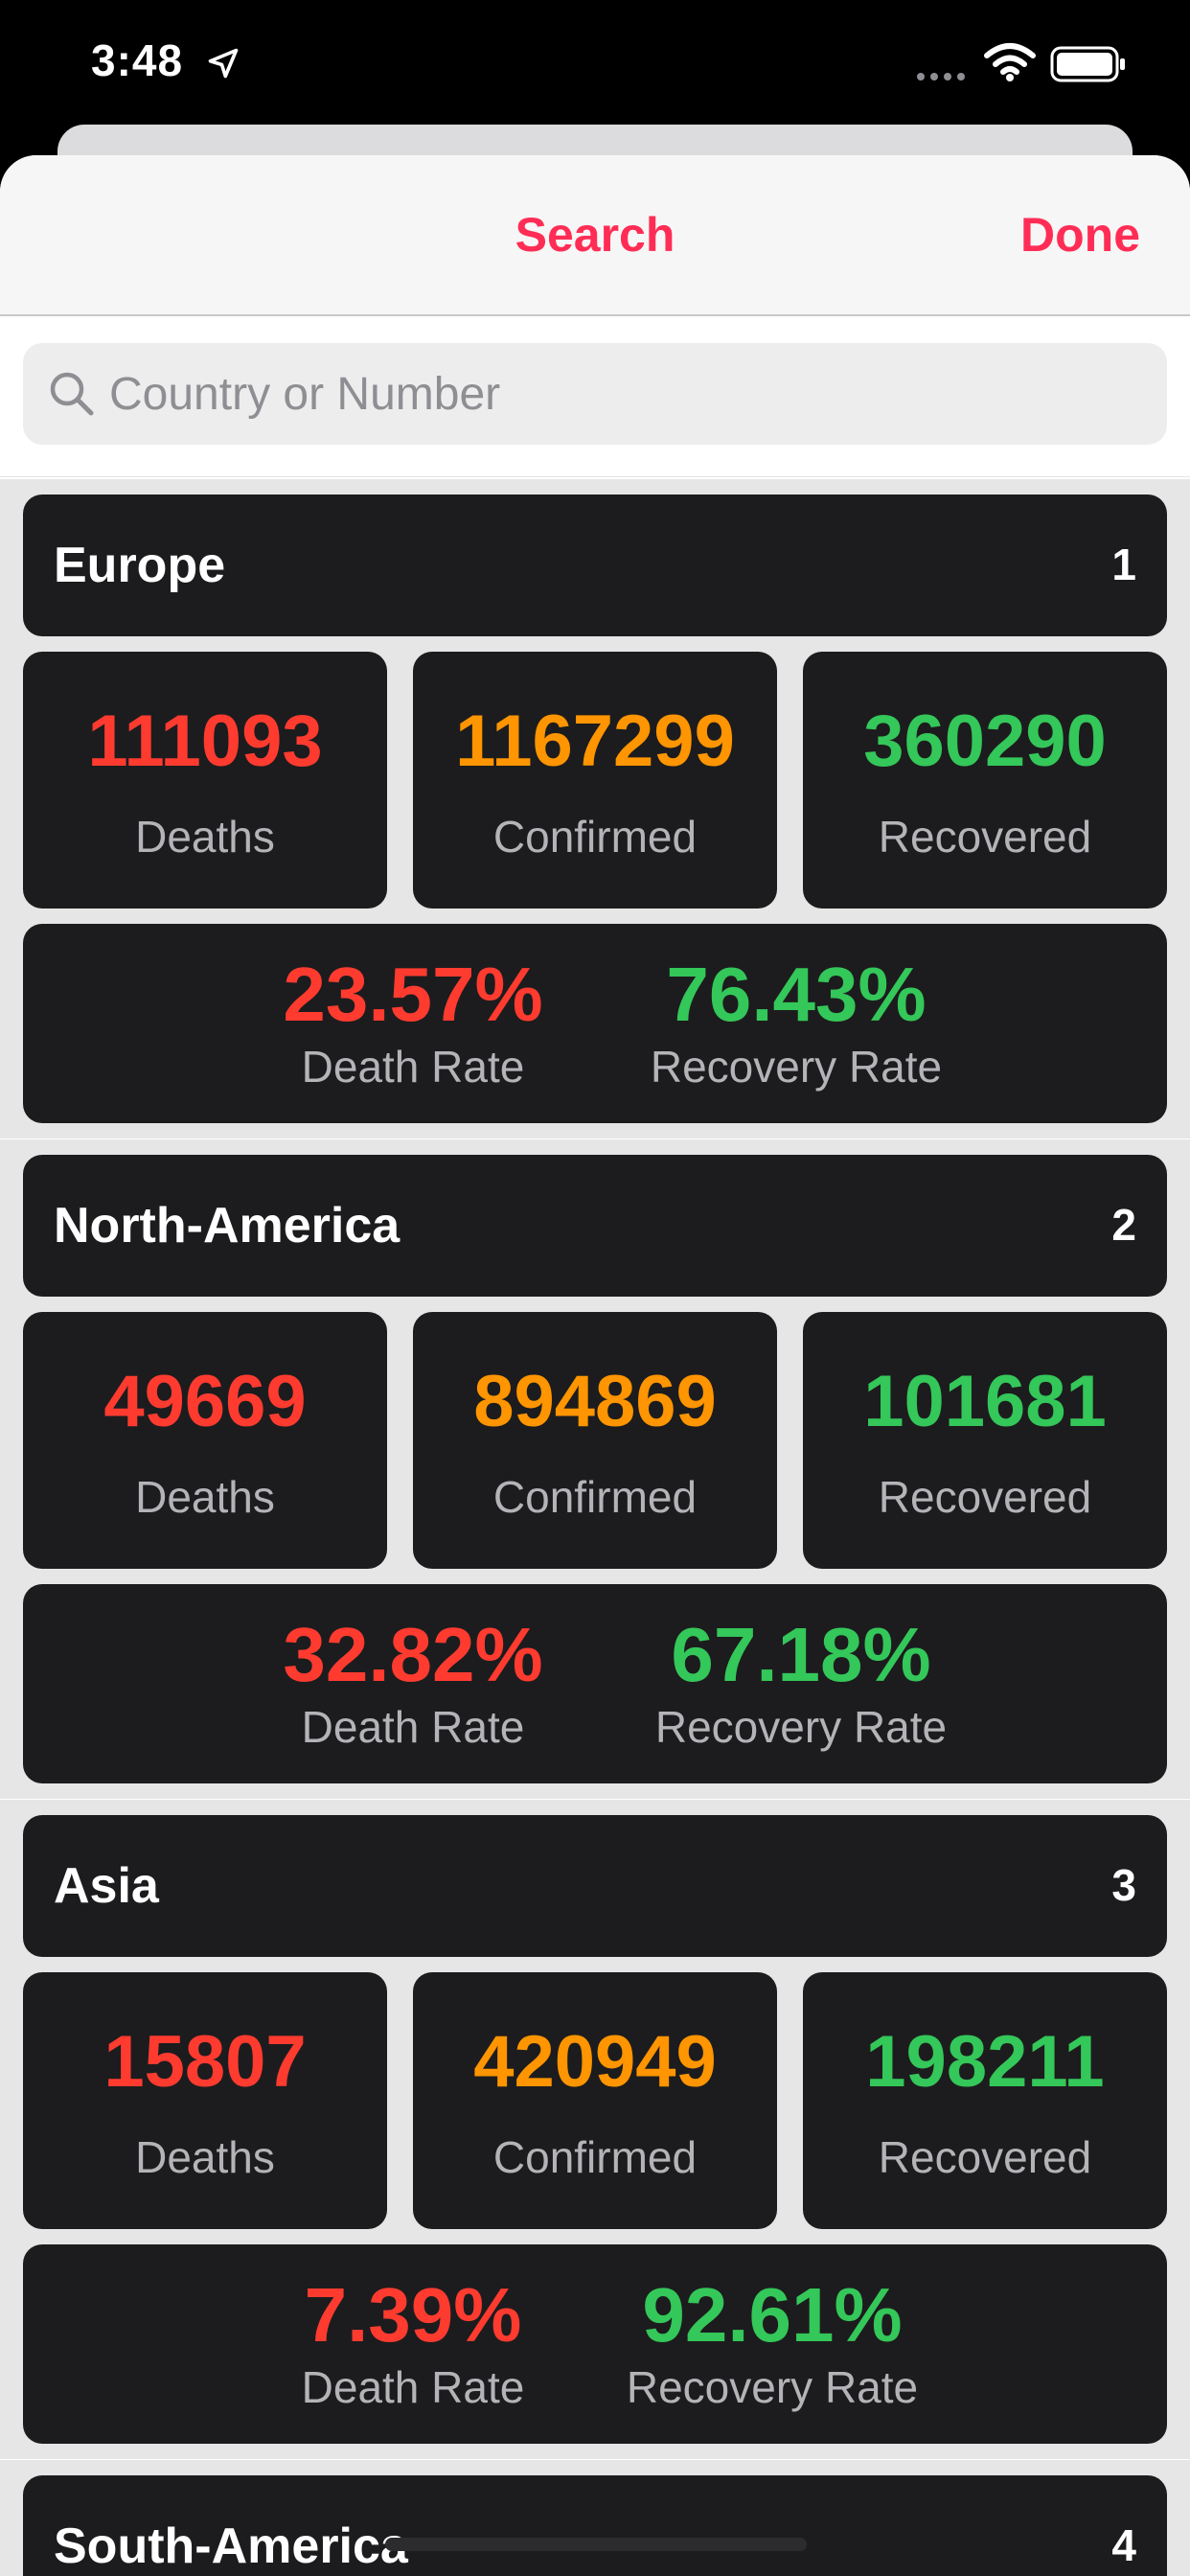 This screenshot has width=1190, height=2576. Describe the element at coordinates (224, 63) in the screenshot. I see `location-arrow-icon` at that location.